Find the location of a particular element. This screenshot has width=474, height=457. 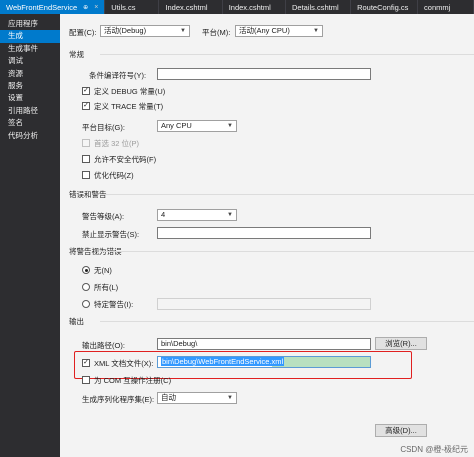

treat-warnings-none-label: 无(N) is located at coordinates (103, 270).